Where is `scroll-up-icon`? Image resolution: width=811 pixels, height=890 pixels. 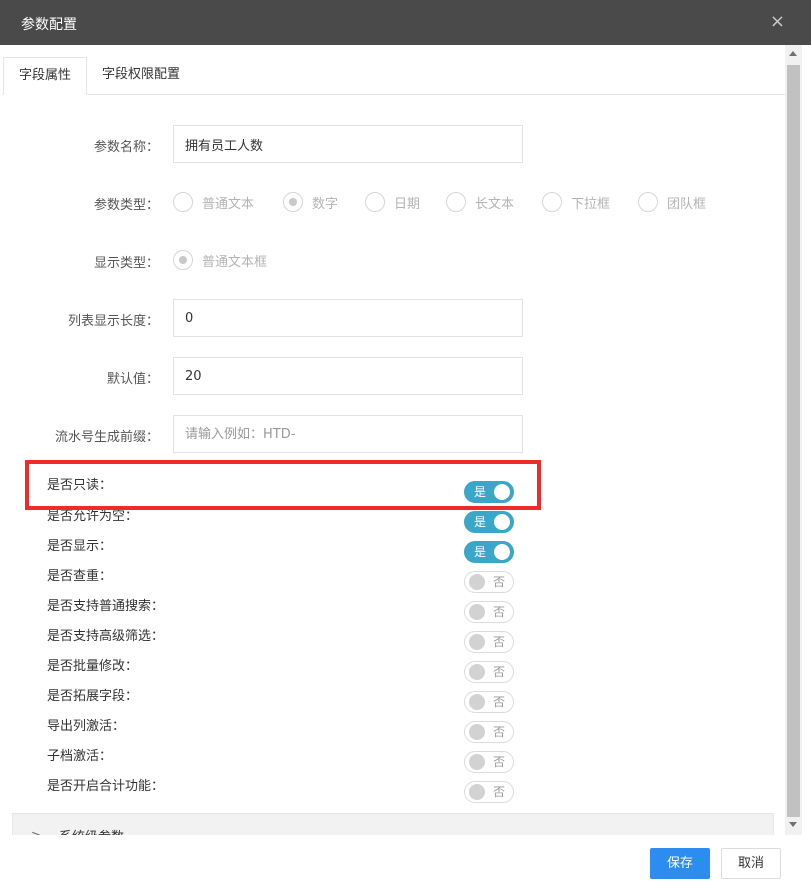
scroll-up-icon is located at coordinates (793, 53).